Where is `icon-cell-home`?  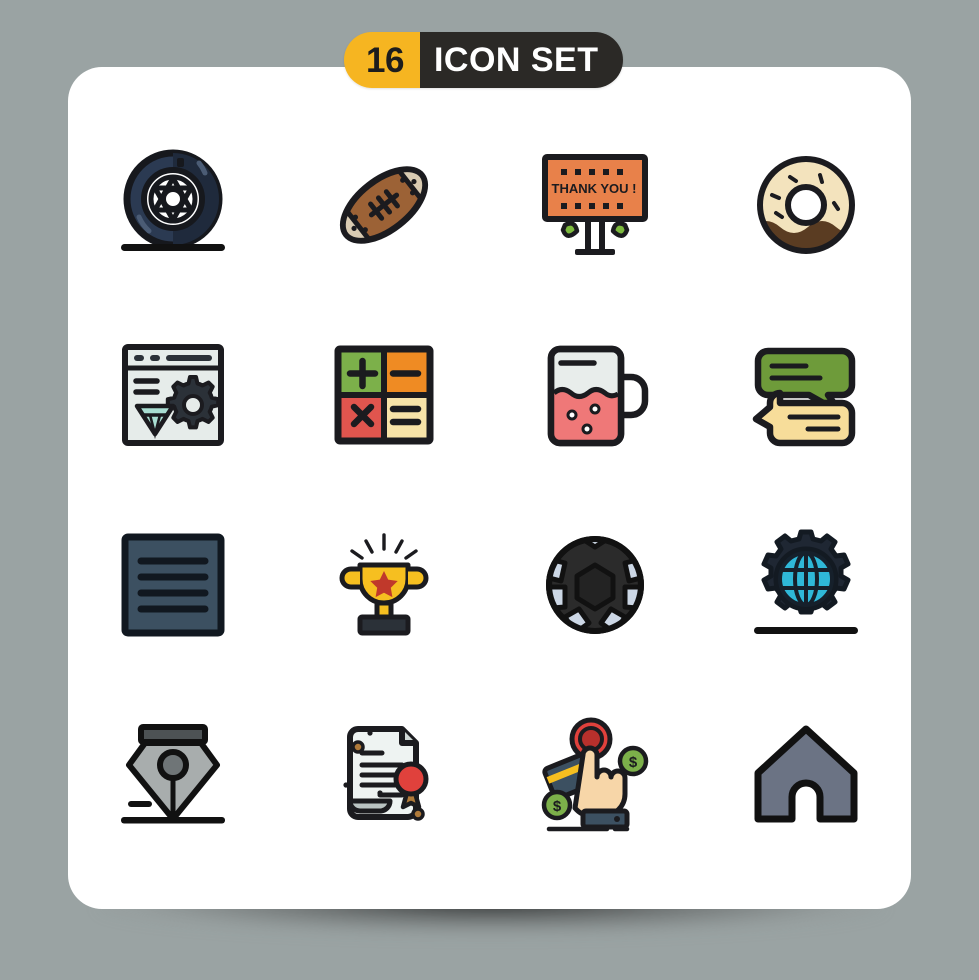 icon-cell-home is located at coordinates (805, 775).